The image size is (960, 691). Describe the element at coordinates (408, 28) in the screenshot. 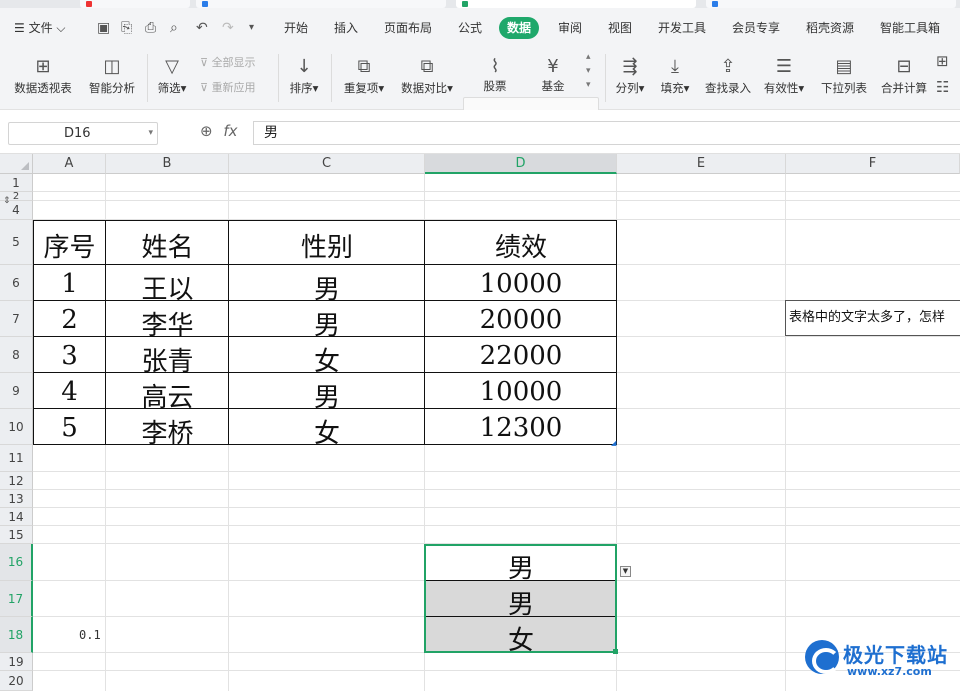

I see `tab-page-layout: 页面布局` at that location.